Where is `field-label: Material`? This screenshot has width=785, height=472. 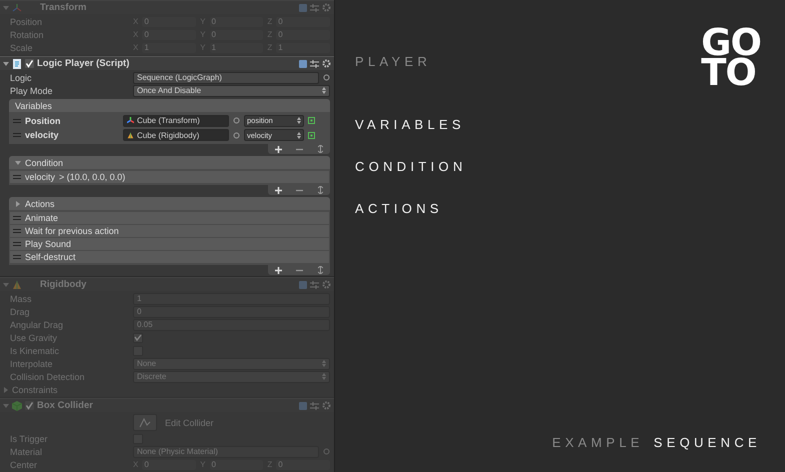 field-label: Material is located at coordinates (27, 451).